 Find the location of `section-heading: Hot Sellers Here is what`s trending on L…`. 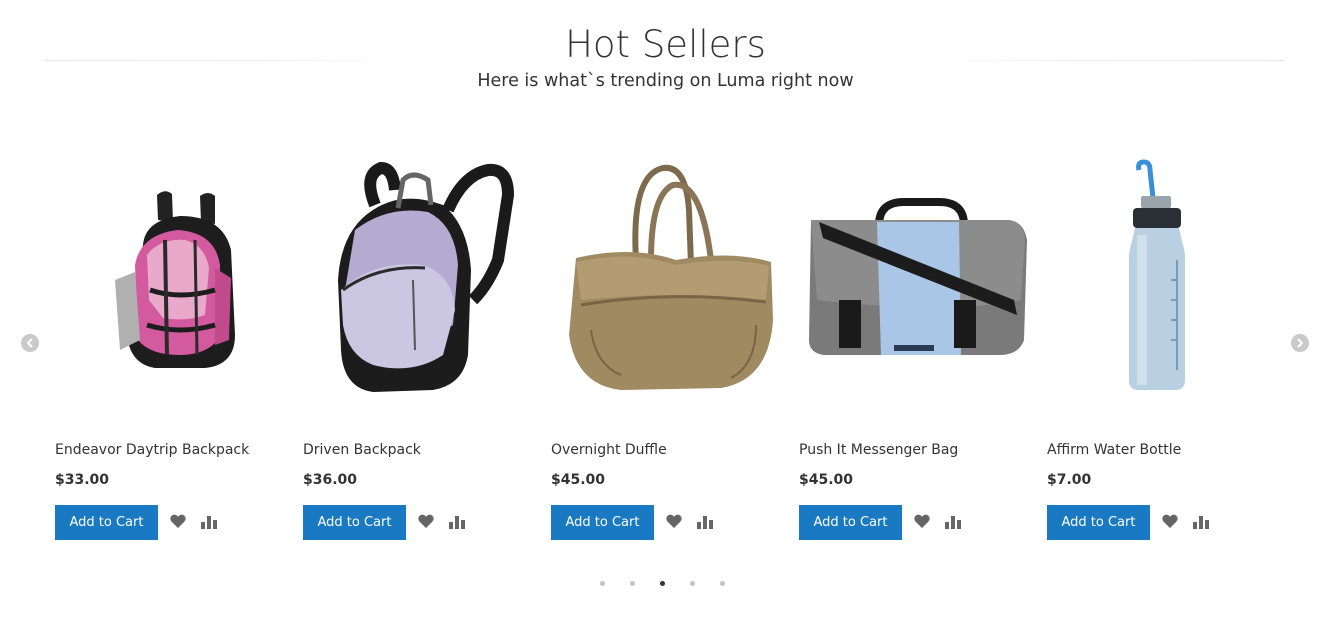

section-heading: Hot Sellers Here is what`s trending on L… is located at coordinates (665, 57).